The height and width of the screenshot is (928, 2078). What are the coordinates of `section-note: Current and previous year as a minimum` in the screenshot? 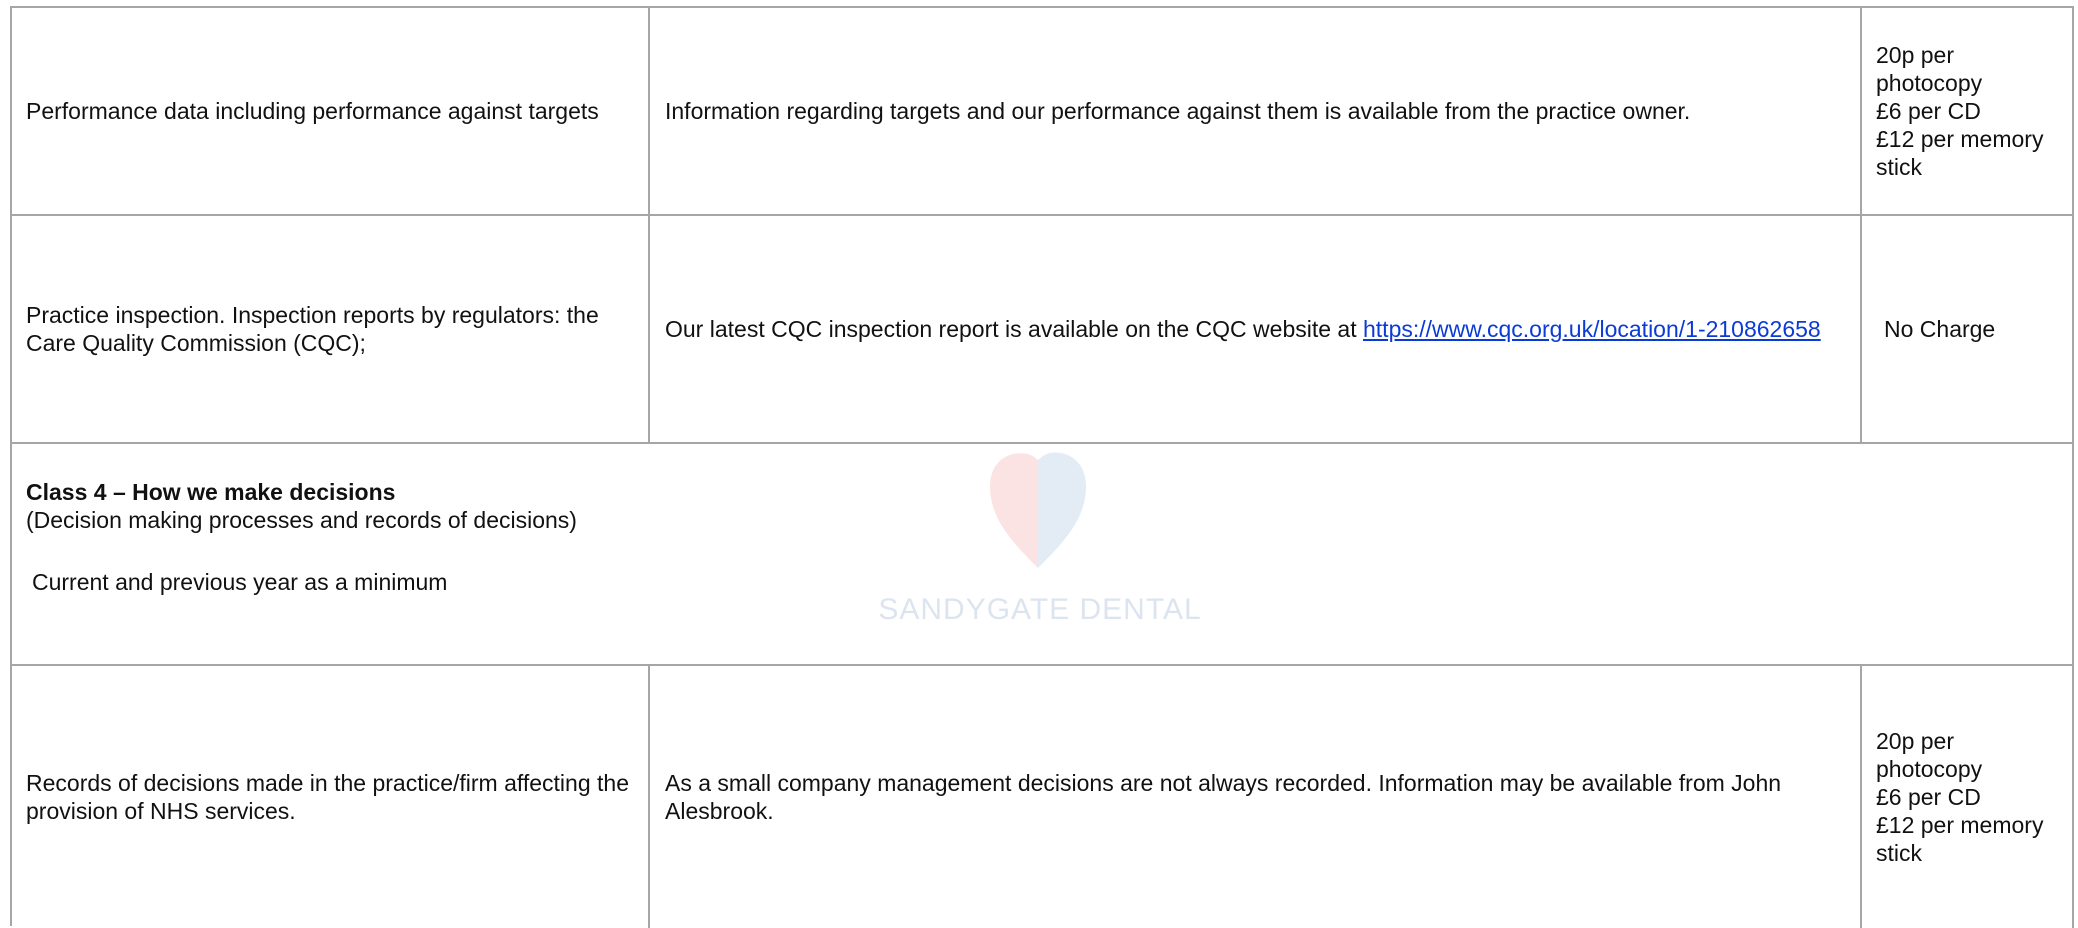 It's located at (240, 582).